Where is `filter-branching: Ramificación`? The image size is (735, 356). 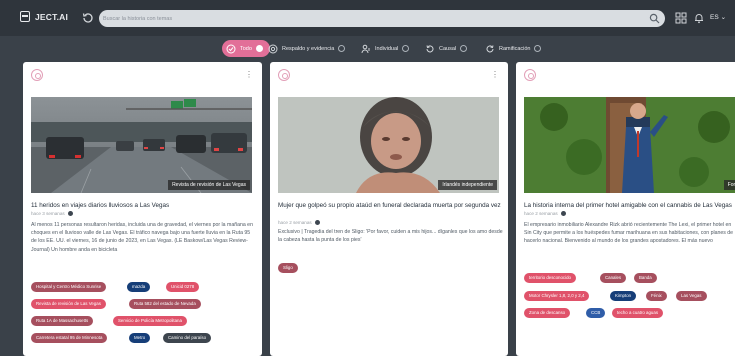 filter-branching: Ramificación is located at coordinates (513, 48).